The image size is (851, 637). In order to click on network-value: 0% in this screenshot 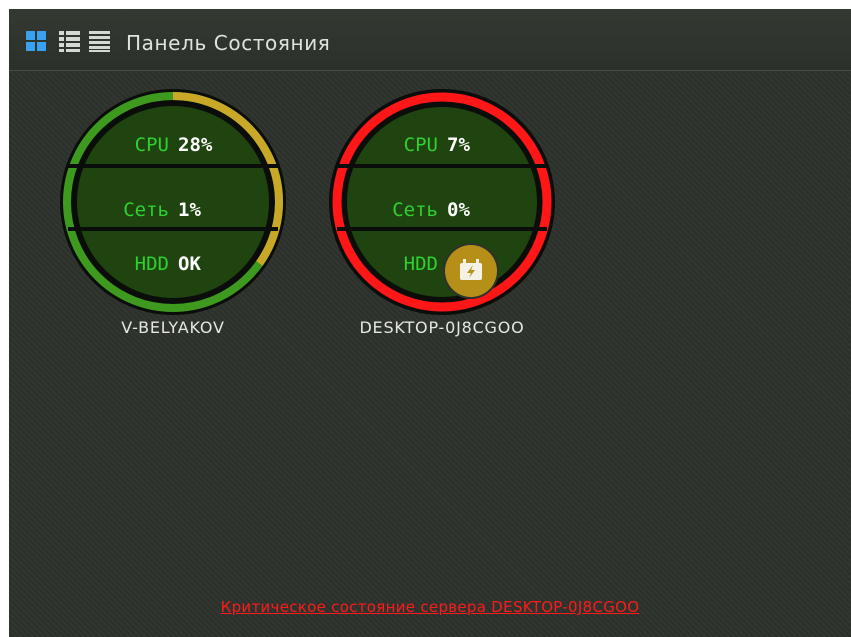, I will do `click(458, 210)`.